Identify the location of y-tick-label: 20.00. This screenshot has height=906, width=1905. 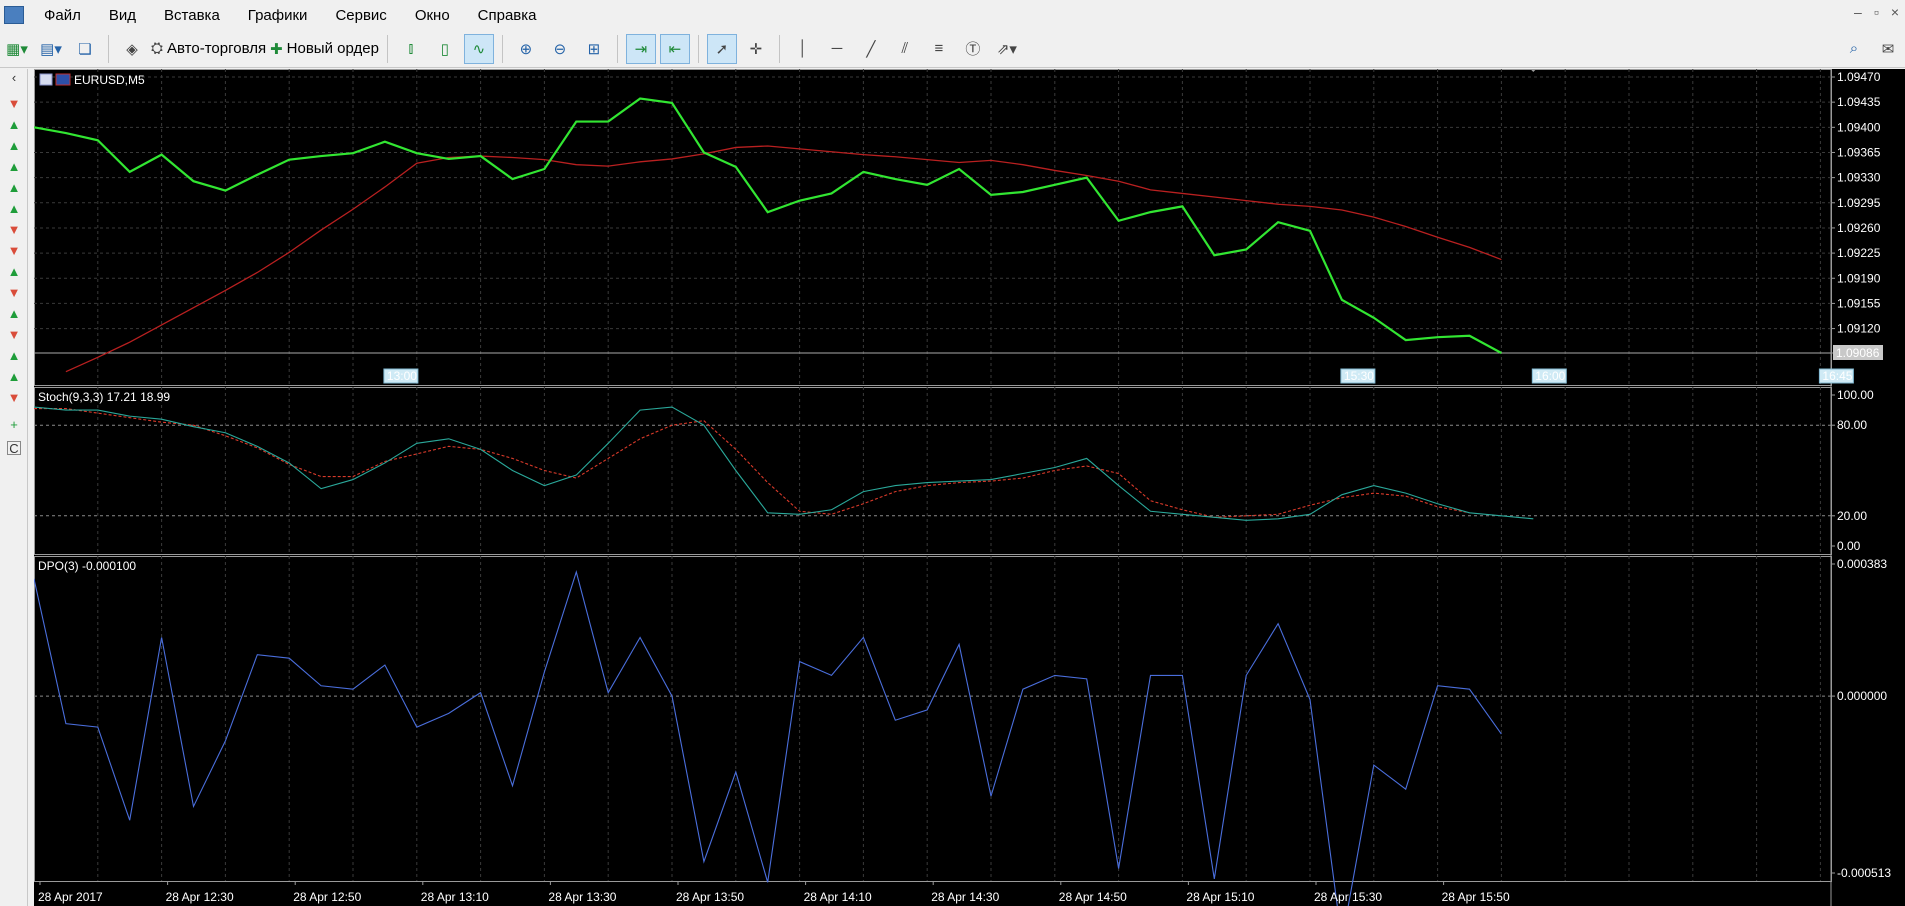
(1852, 516).